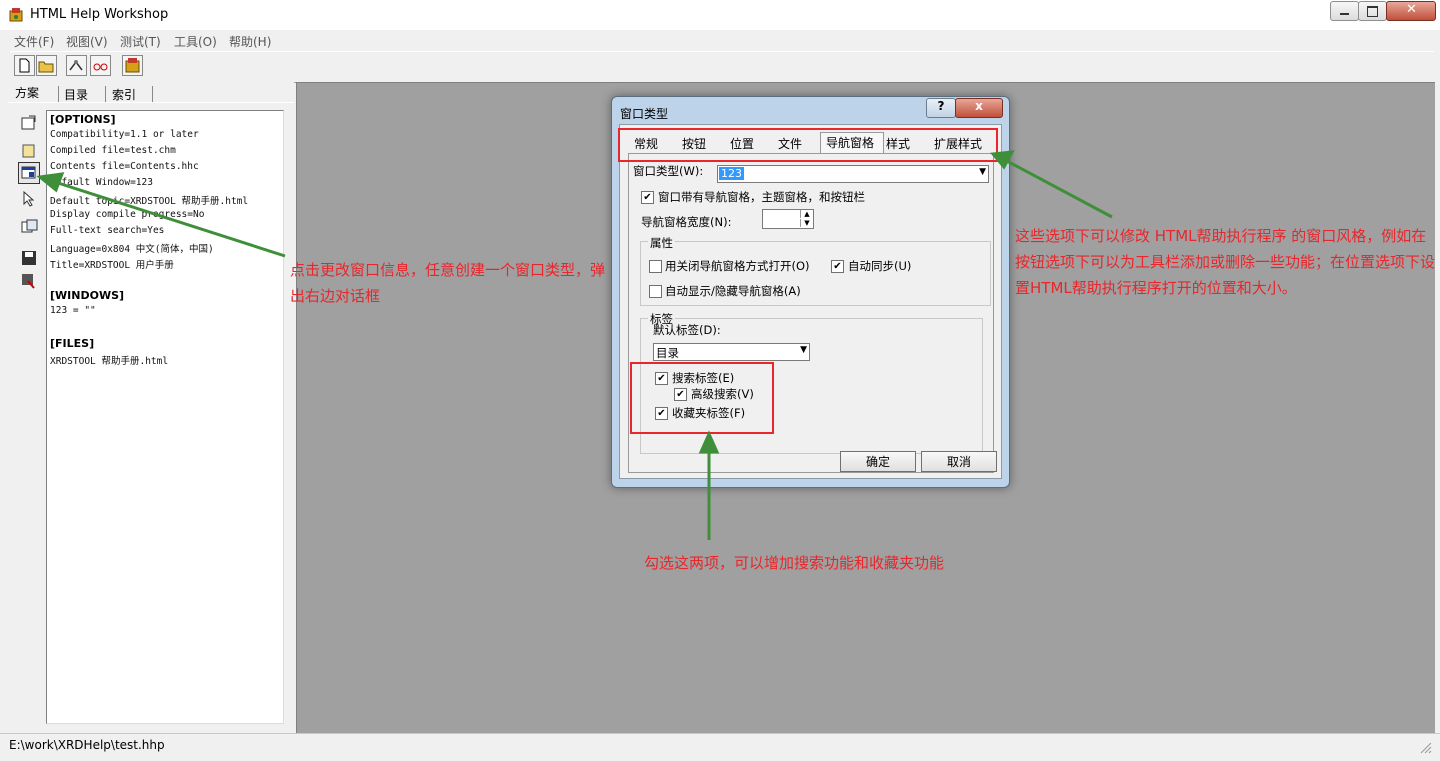 Image resolution: width=1440 pixels, height=761 pixels. What do you see at coordinates (709, 442) in the screenshot?
I see `arrowhead-bottom` at bounding box center [709, 442].